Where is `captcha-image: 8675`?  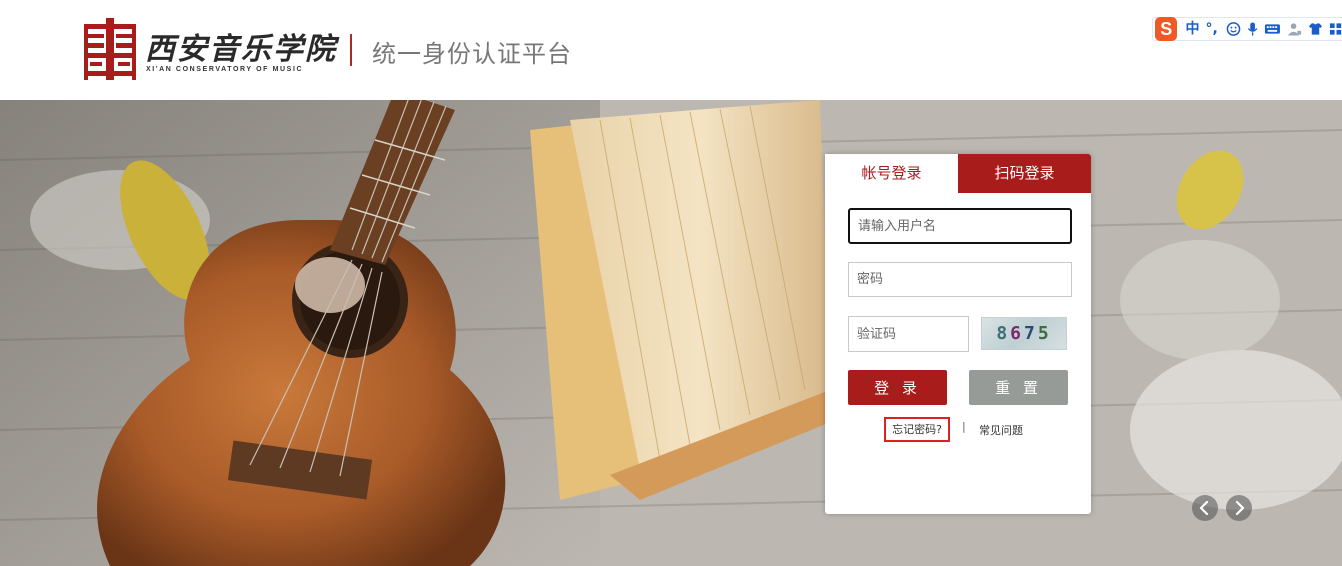 captcha-image: 8675 is located at coordinates (1024, 333).